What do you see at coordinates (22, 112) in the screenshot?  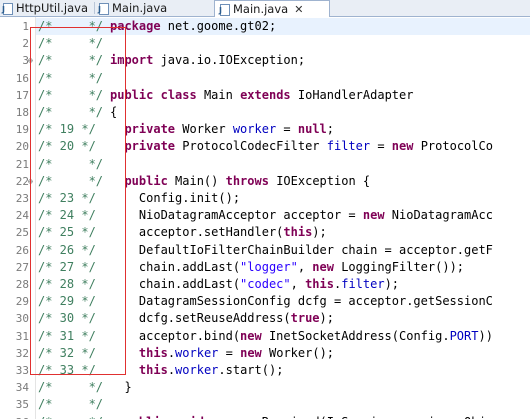 I see `line-number: 18` at bounding box center [22, 112].